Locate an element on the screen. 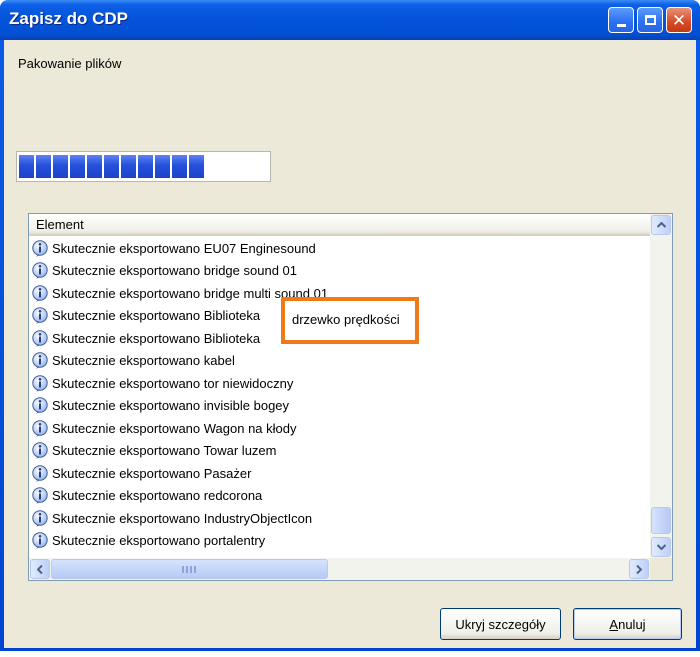  list-item-text: Skutecznie eksportowano kabel is located at coordinates (143, 361).